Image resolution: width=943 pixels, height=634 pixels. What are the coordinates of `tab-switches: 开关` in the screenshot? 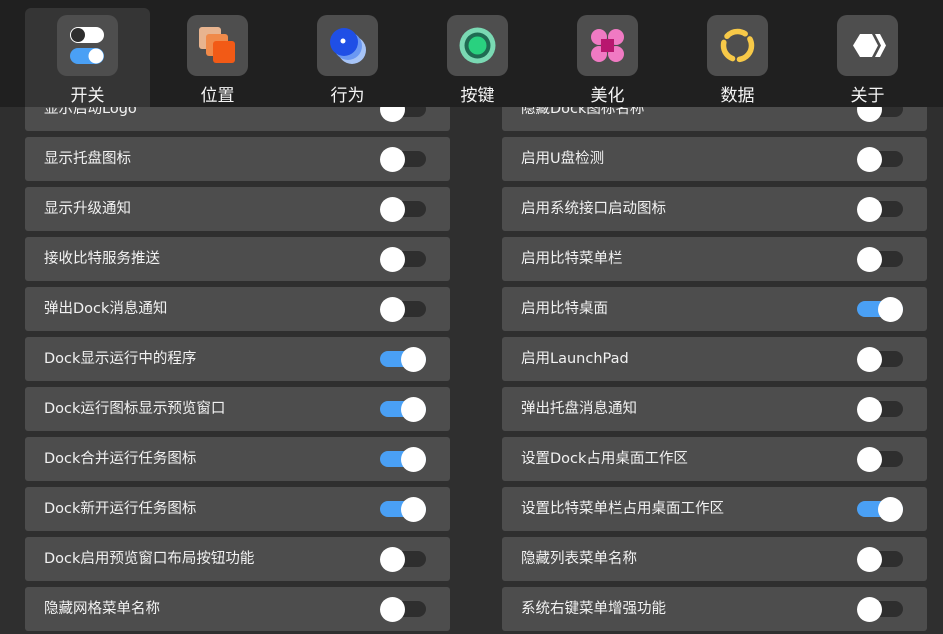 It's located at (87, 57).